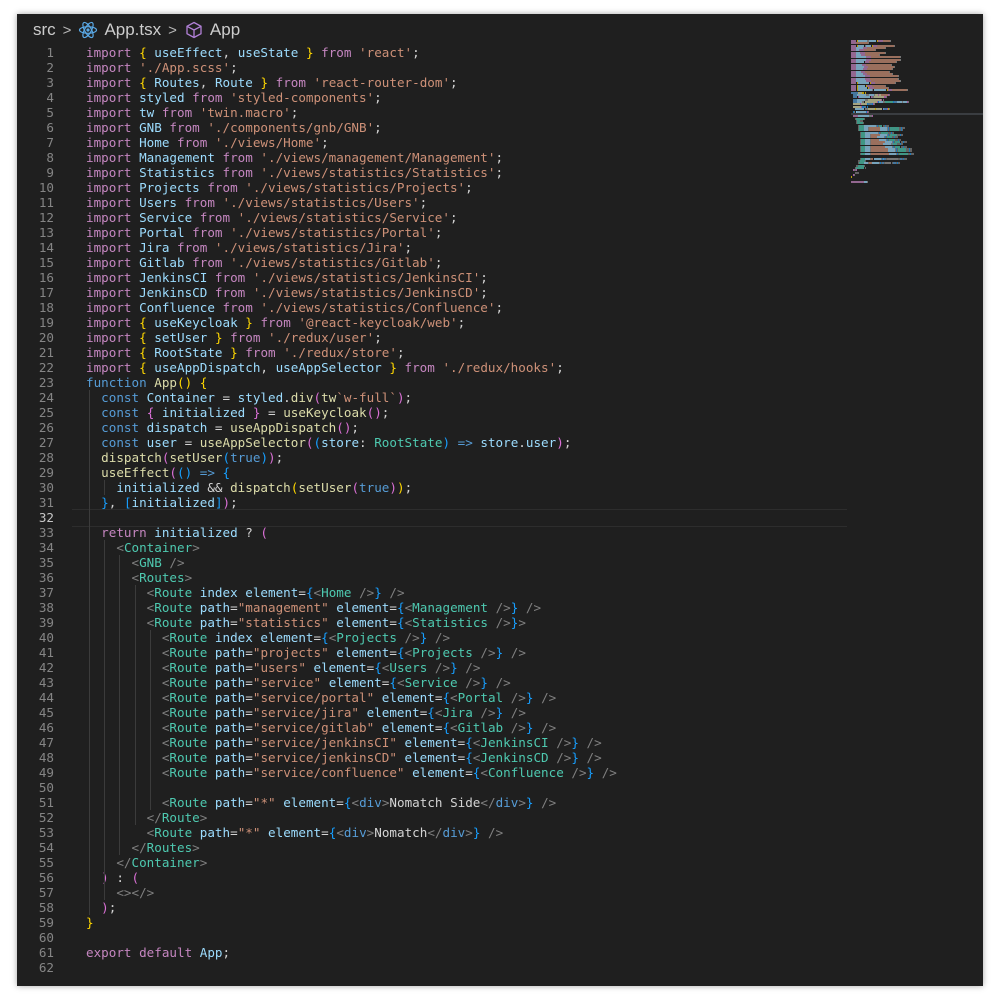  I want to click on code-line: 34 <Container>, so click(435, 547).